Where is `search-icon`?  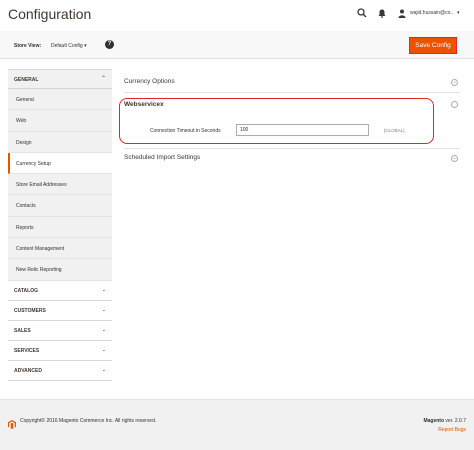
search-icon is located at coordinates (362, 14).